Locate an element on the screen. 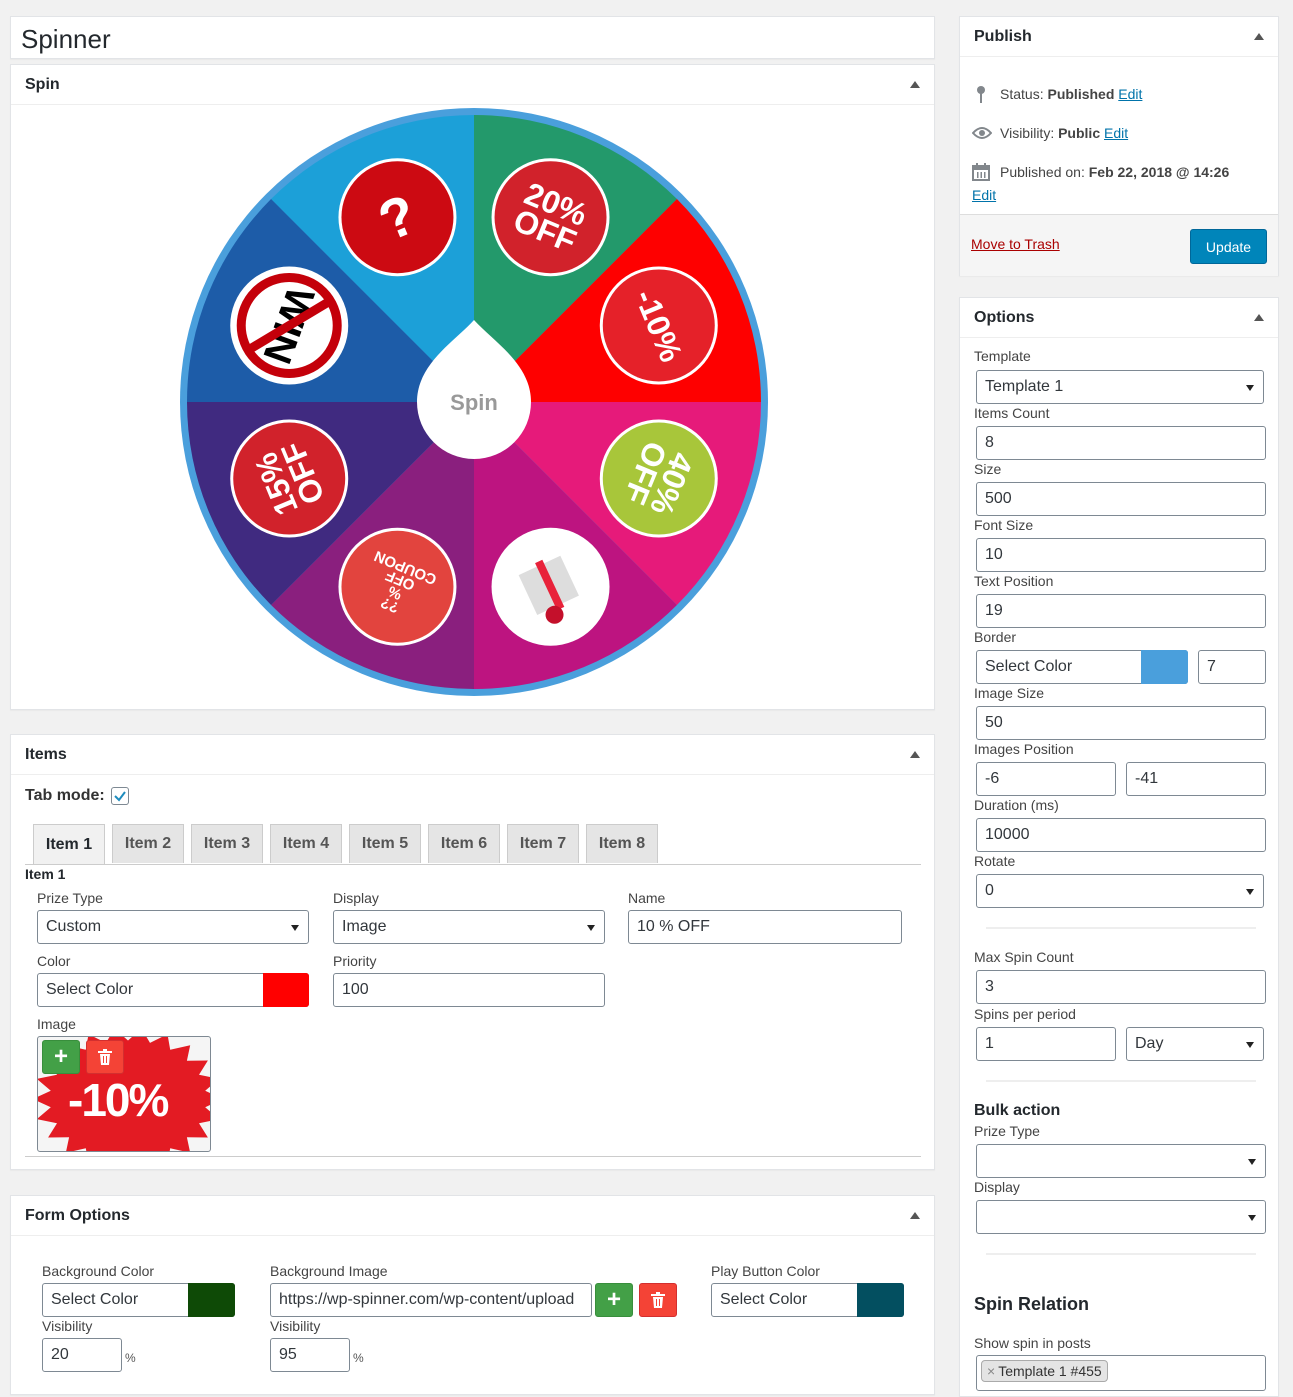 This screenshot has width=1293, height=1397. text-position-input: 19 is located at coordinates (1121, 611).